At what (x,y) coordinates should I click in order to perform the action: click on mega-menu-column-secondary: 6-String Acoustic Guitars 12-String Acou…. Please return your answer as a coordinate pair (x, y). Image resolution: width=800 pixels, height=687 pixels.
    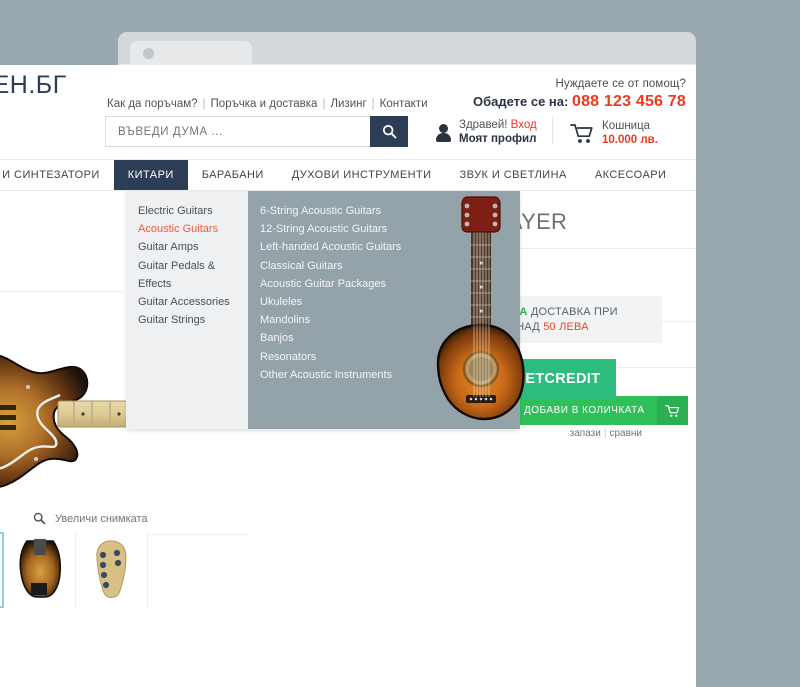
    Looking at the image, I should click on (386, 310).